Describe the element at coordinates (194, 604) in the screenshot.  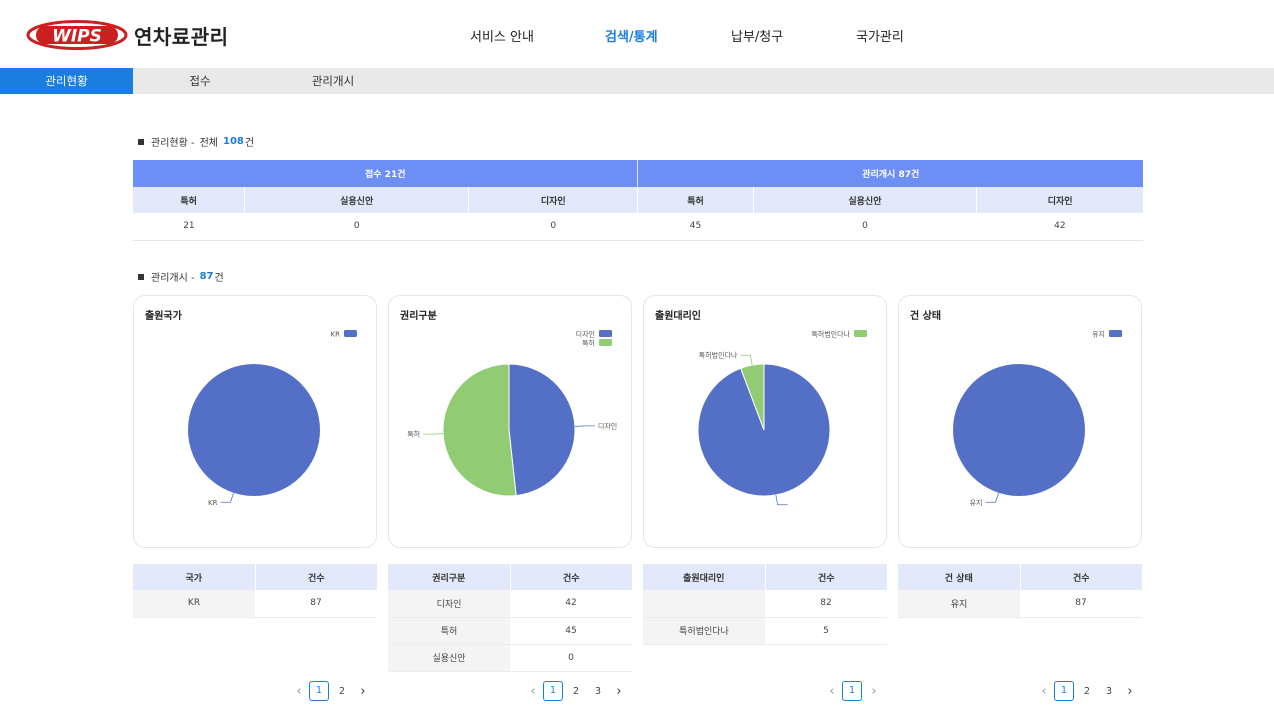
I see `table-cell: KR` at that location.